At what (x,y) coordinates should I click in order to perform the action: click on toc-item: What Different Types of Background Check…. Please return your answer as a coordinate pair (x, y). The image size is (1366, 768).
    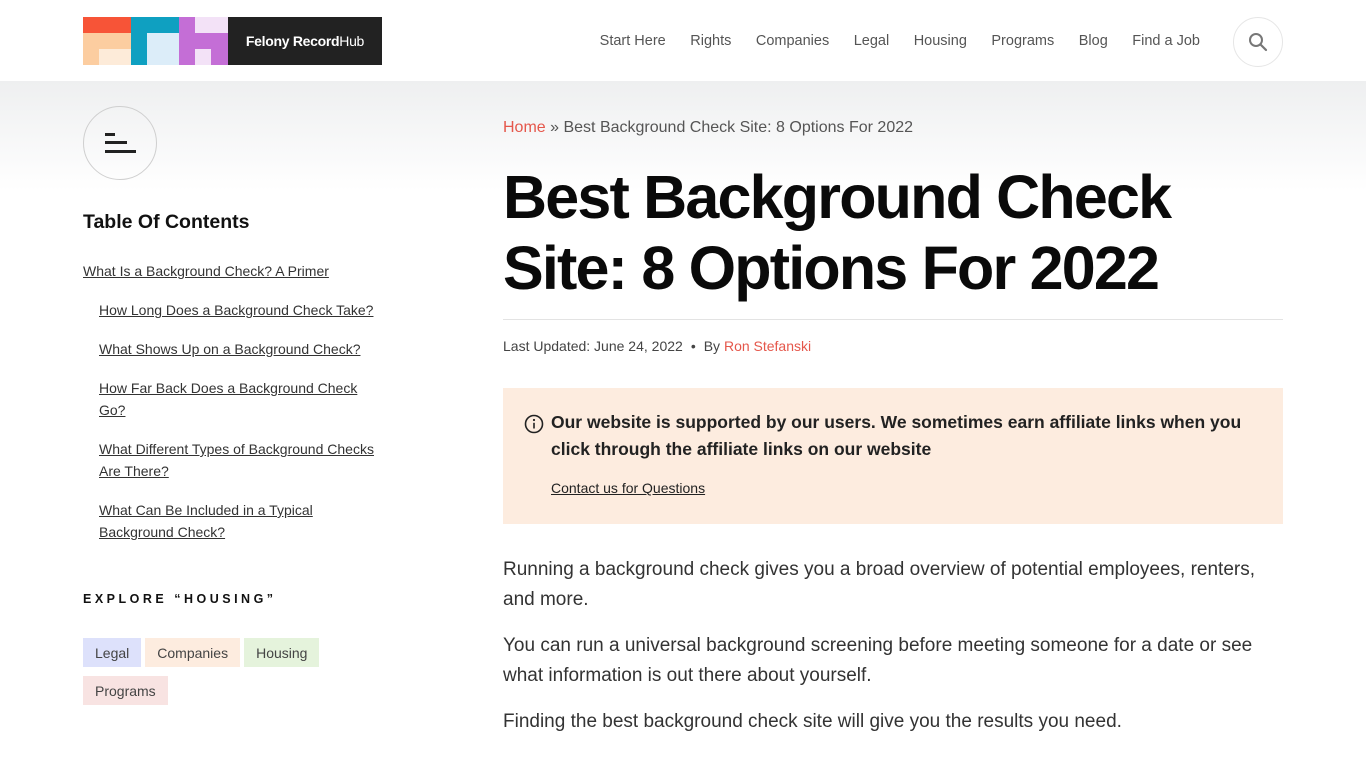
    Looking at the image, I should click on (241, 460).